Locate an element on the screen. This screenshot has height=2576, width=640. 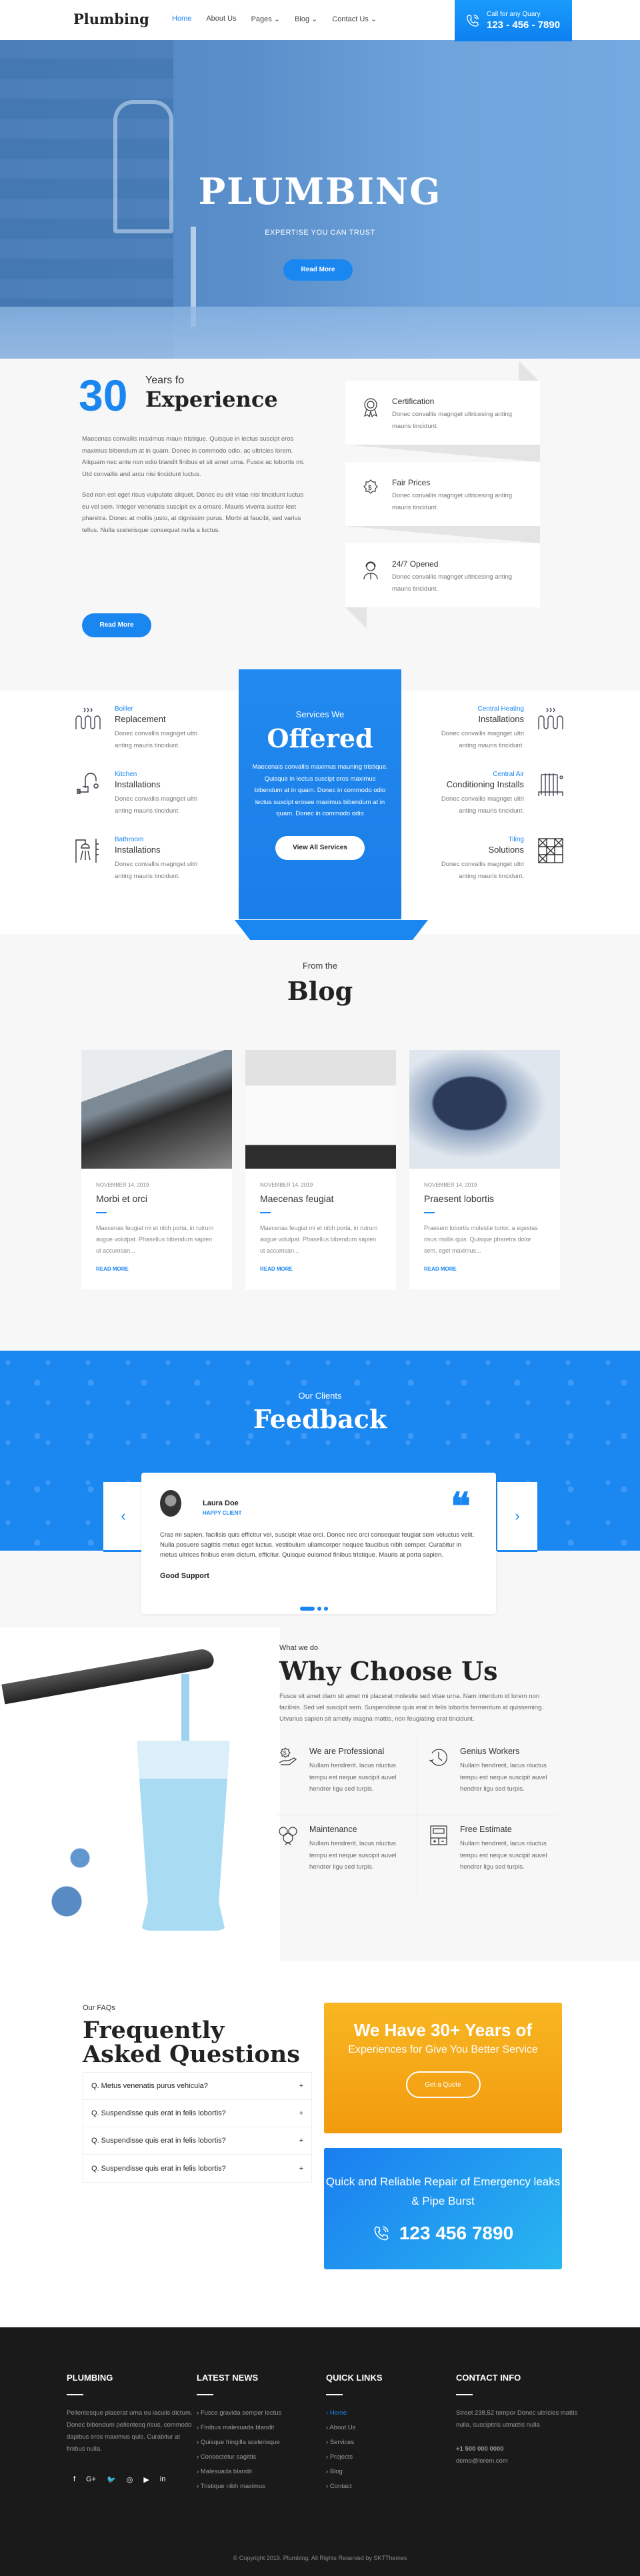
money-hand-icon: $ is located at coordinates (288, 1757).